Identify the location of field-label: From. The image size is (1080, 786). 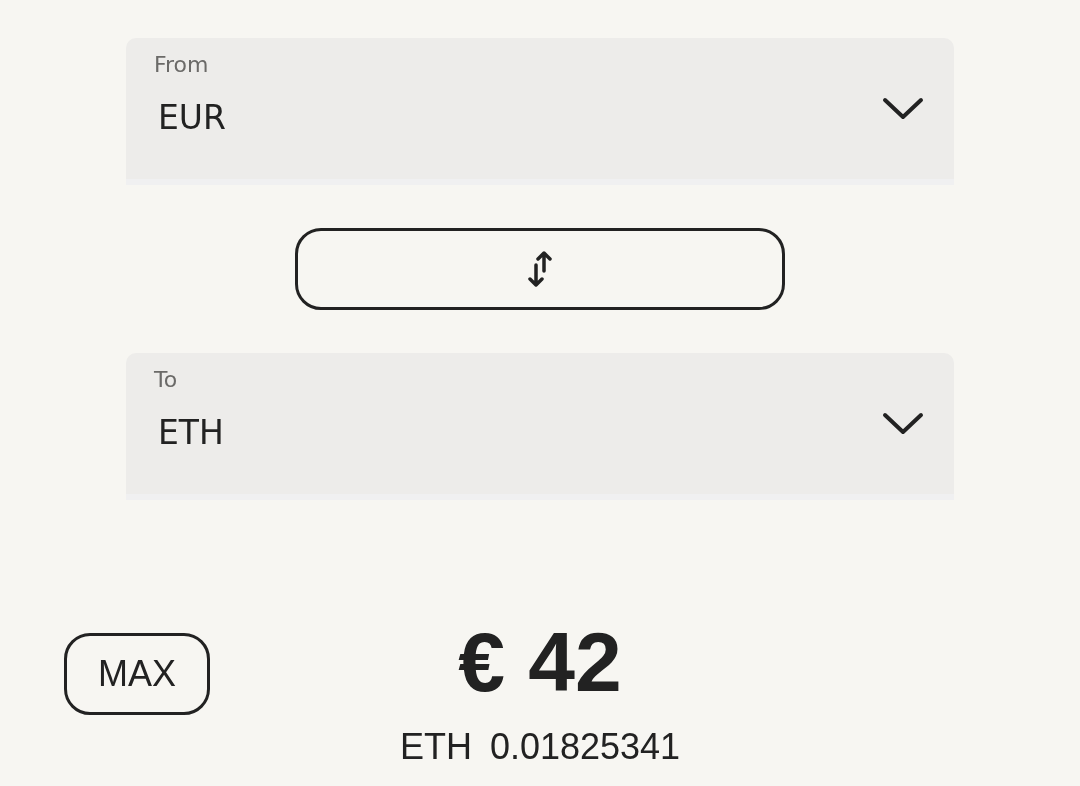
(181, 64).